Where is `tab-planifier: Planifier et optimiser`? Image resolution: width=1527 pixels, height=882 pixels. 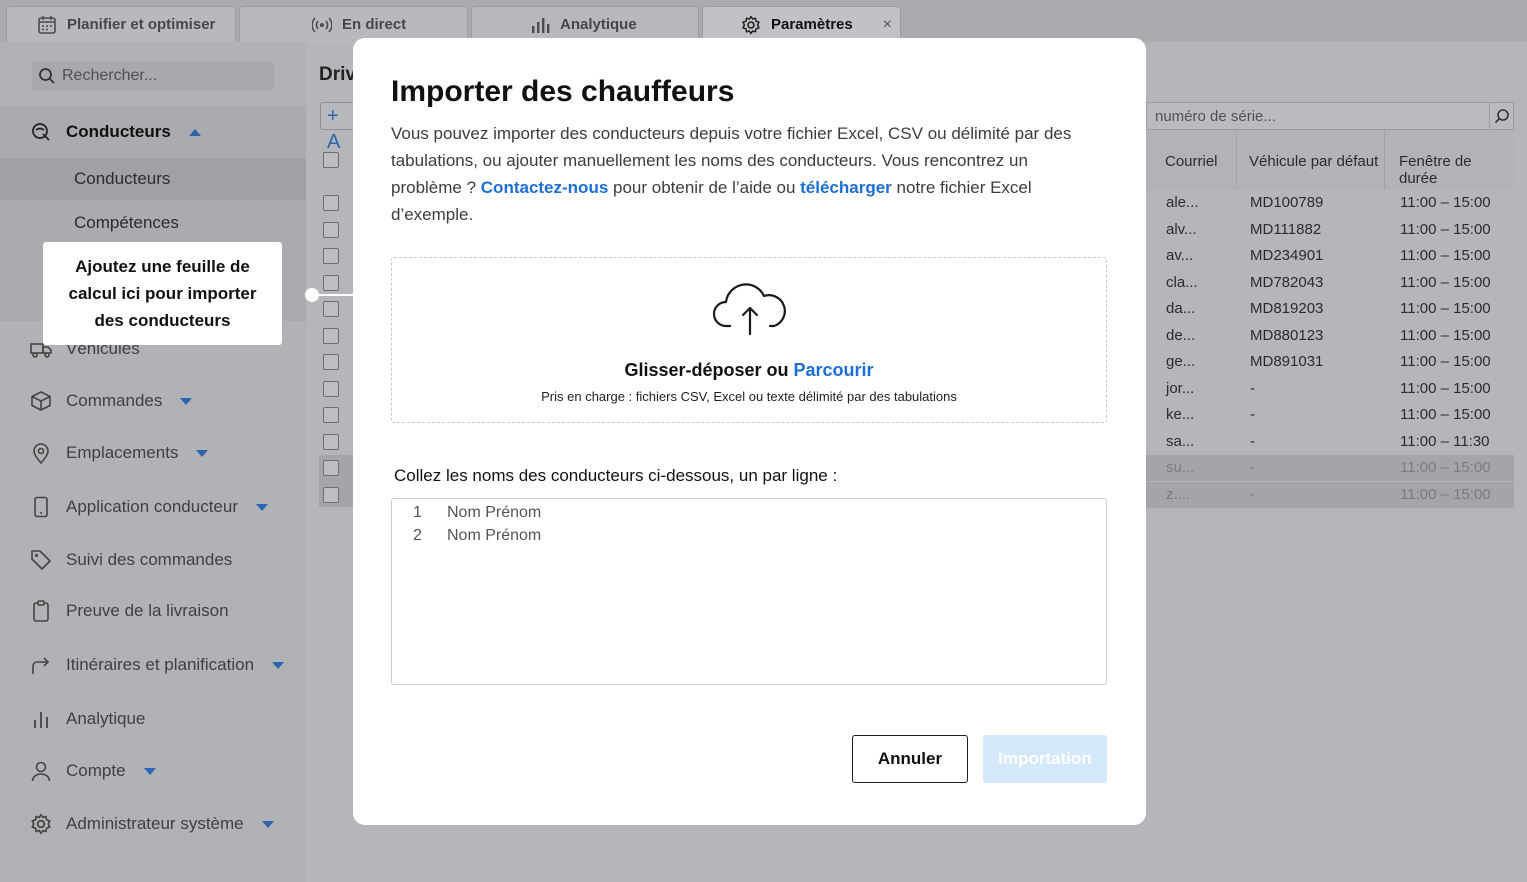
tab-planifier: Planifier et optimiser is located at coordinates (121, 24).